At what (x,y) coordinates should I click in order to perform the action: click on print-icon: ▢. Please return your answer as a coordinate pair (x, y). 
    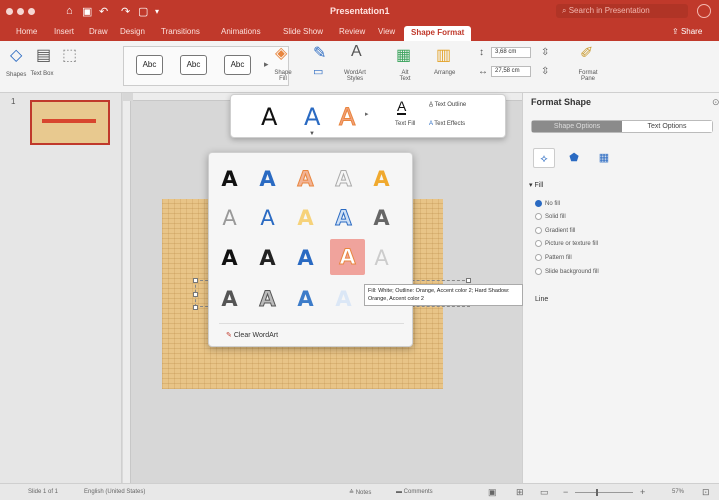
    Looking at the image, I should click on (143, 11).